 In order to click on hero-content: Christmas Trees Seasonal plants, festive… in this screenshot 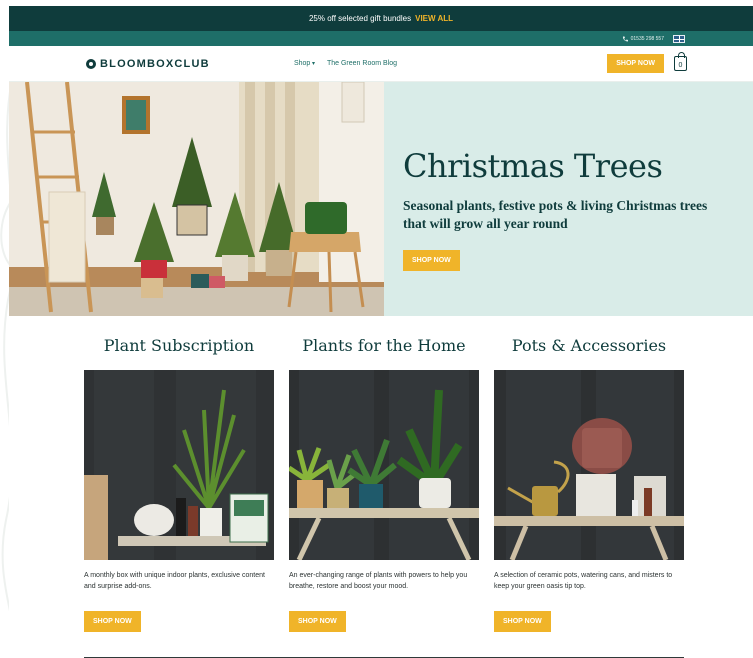, I will do `click(563, 209)`.